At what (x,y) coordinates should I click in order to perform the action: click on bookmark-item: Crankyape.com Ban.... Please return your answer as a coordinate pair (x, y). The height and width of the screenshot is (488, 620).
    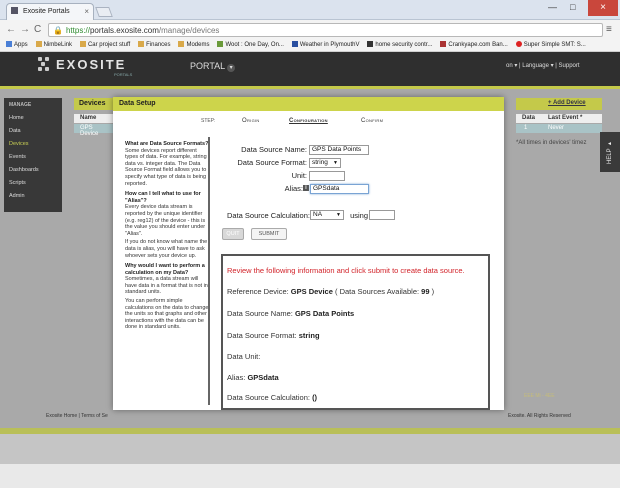
    Looking at the image, I should click on (474, 45).